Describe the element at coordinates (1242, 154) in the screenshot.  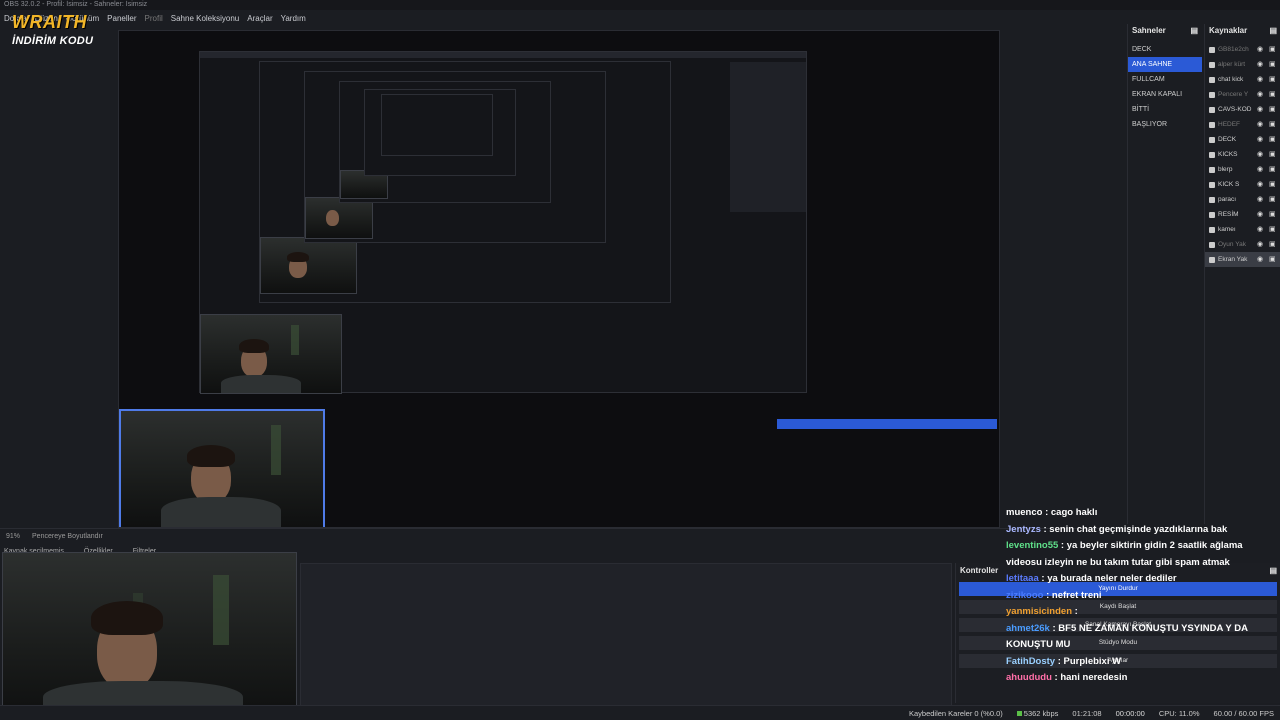
I see `source-item: KICKS ◉ ▣` at that location.